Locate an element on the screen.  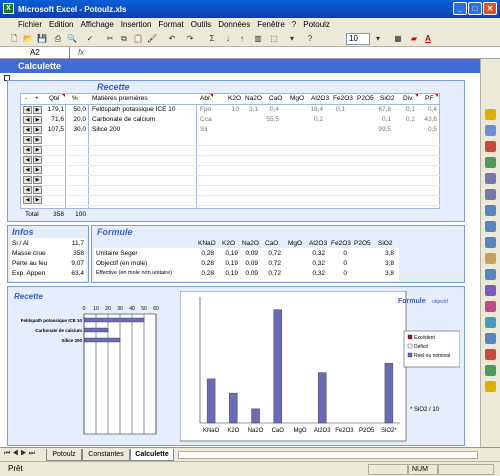
new-file-icon: 🗋 is located at coordinates (14, 39).